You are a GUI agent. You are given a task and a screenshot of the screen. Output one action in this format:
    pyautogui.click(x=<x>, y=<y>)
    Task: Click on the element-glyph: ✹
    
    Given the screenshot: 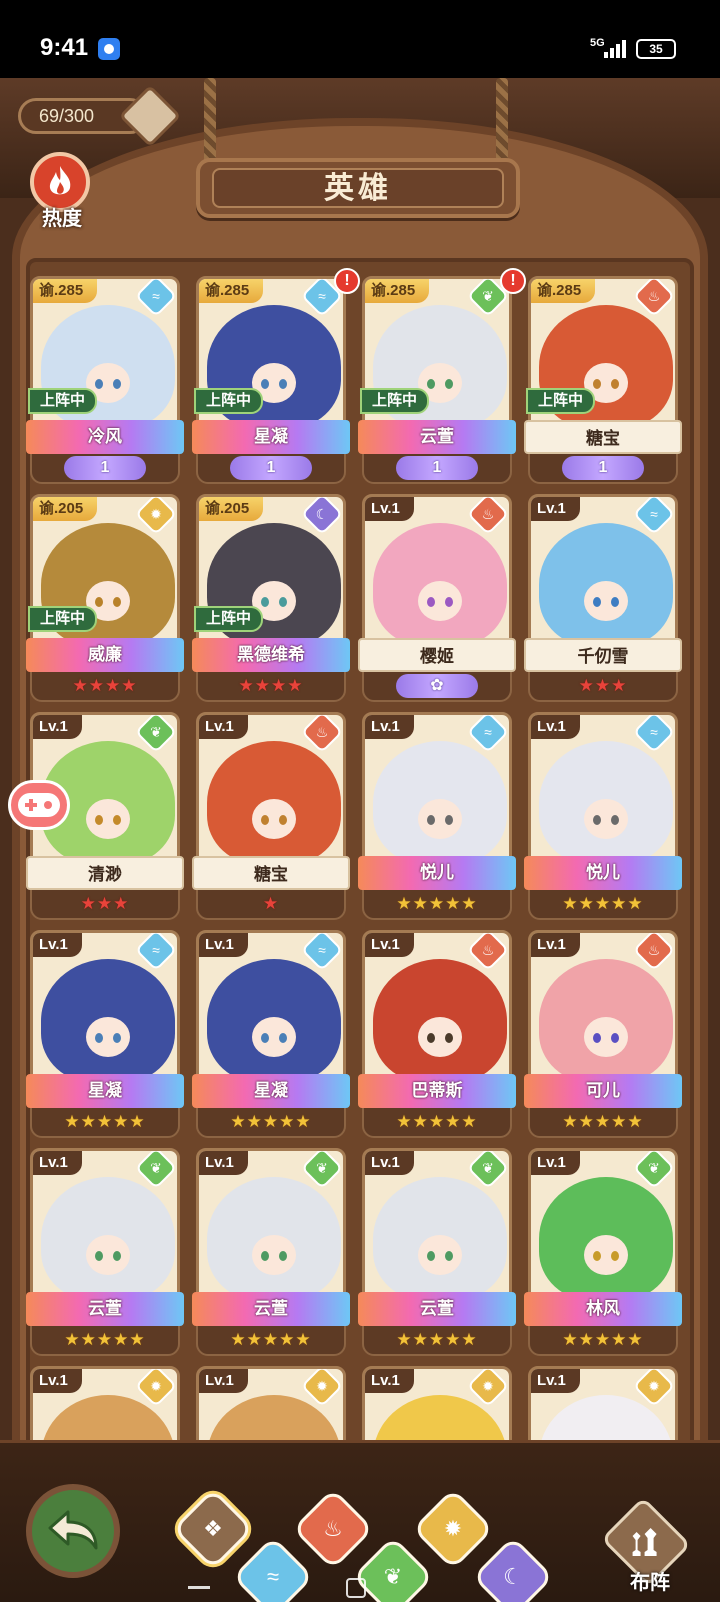 What is the action you would take?
    pyautogui.click(x=488, y=1385)
    